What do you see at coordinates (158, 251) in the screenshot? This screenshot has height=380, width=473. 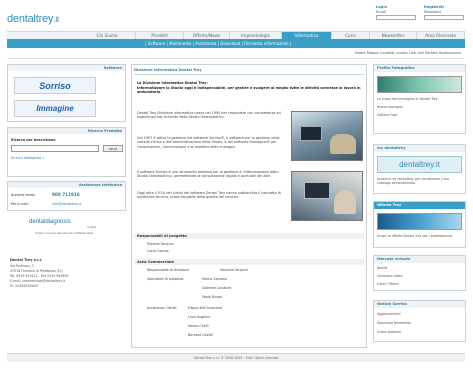 I see `staff-name: Lucio Ciaccia` at bounding box center [158, 251].